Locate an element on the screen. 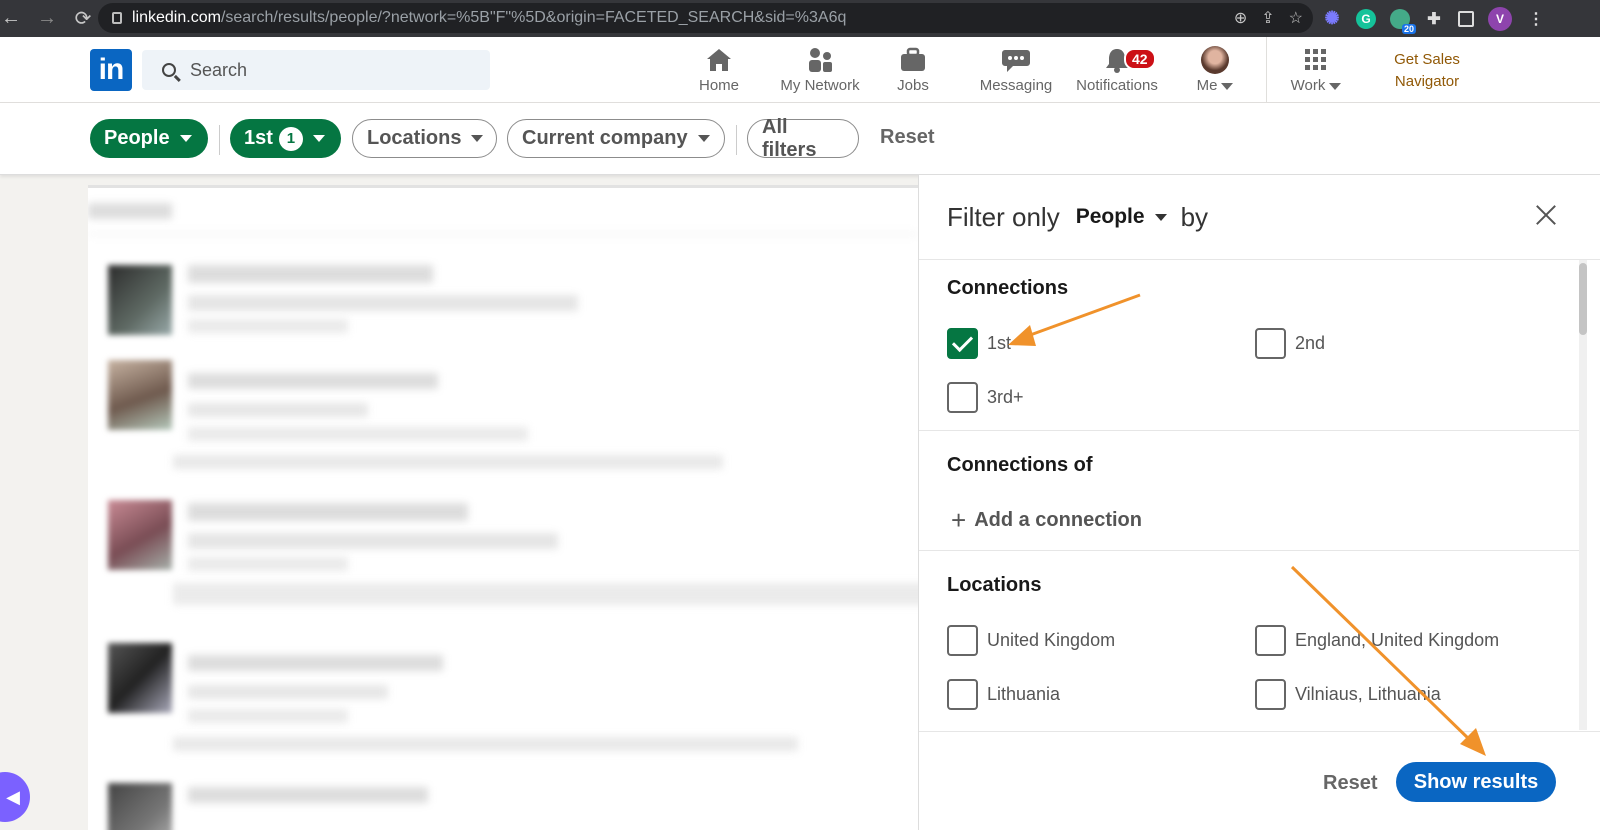  locations-filter-label: Locations is located at coordinates (414, 138).